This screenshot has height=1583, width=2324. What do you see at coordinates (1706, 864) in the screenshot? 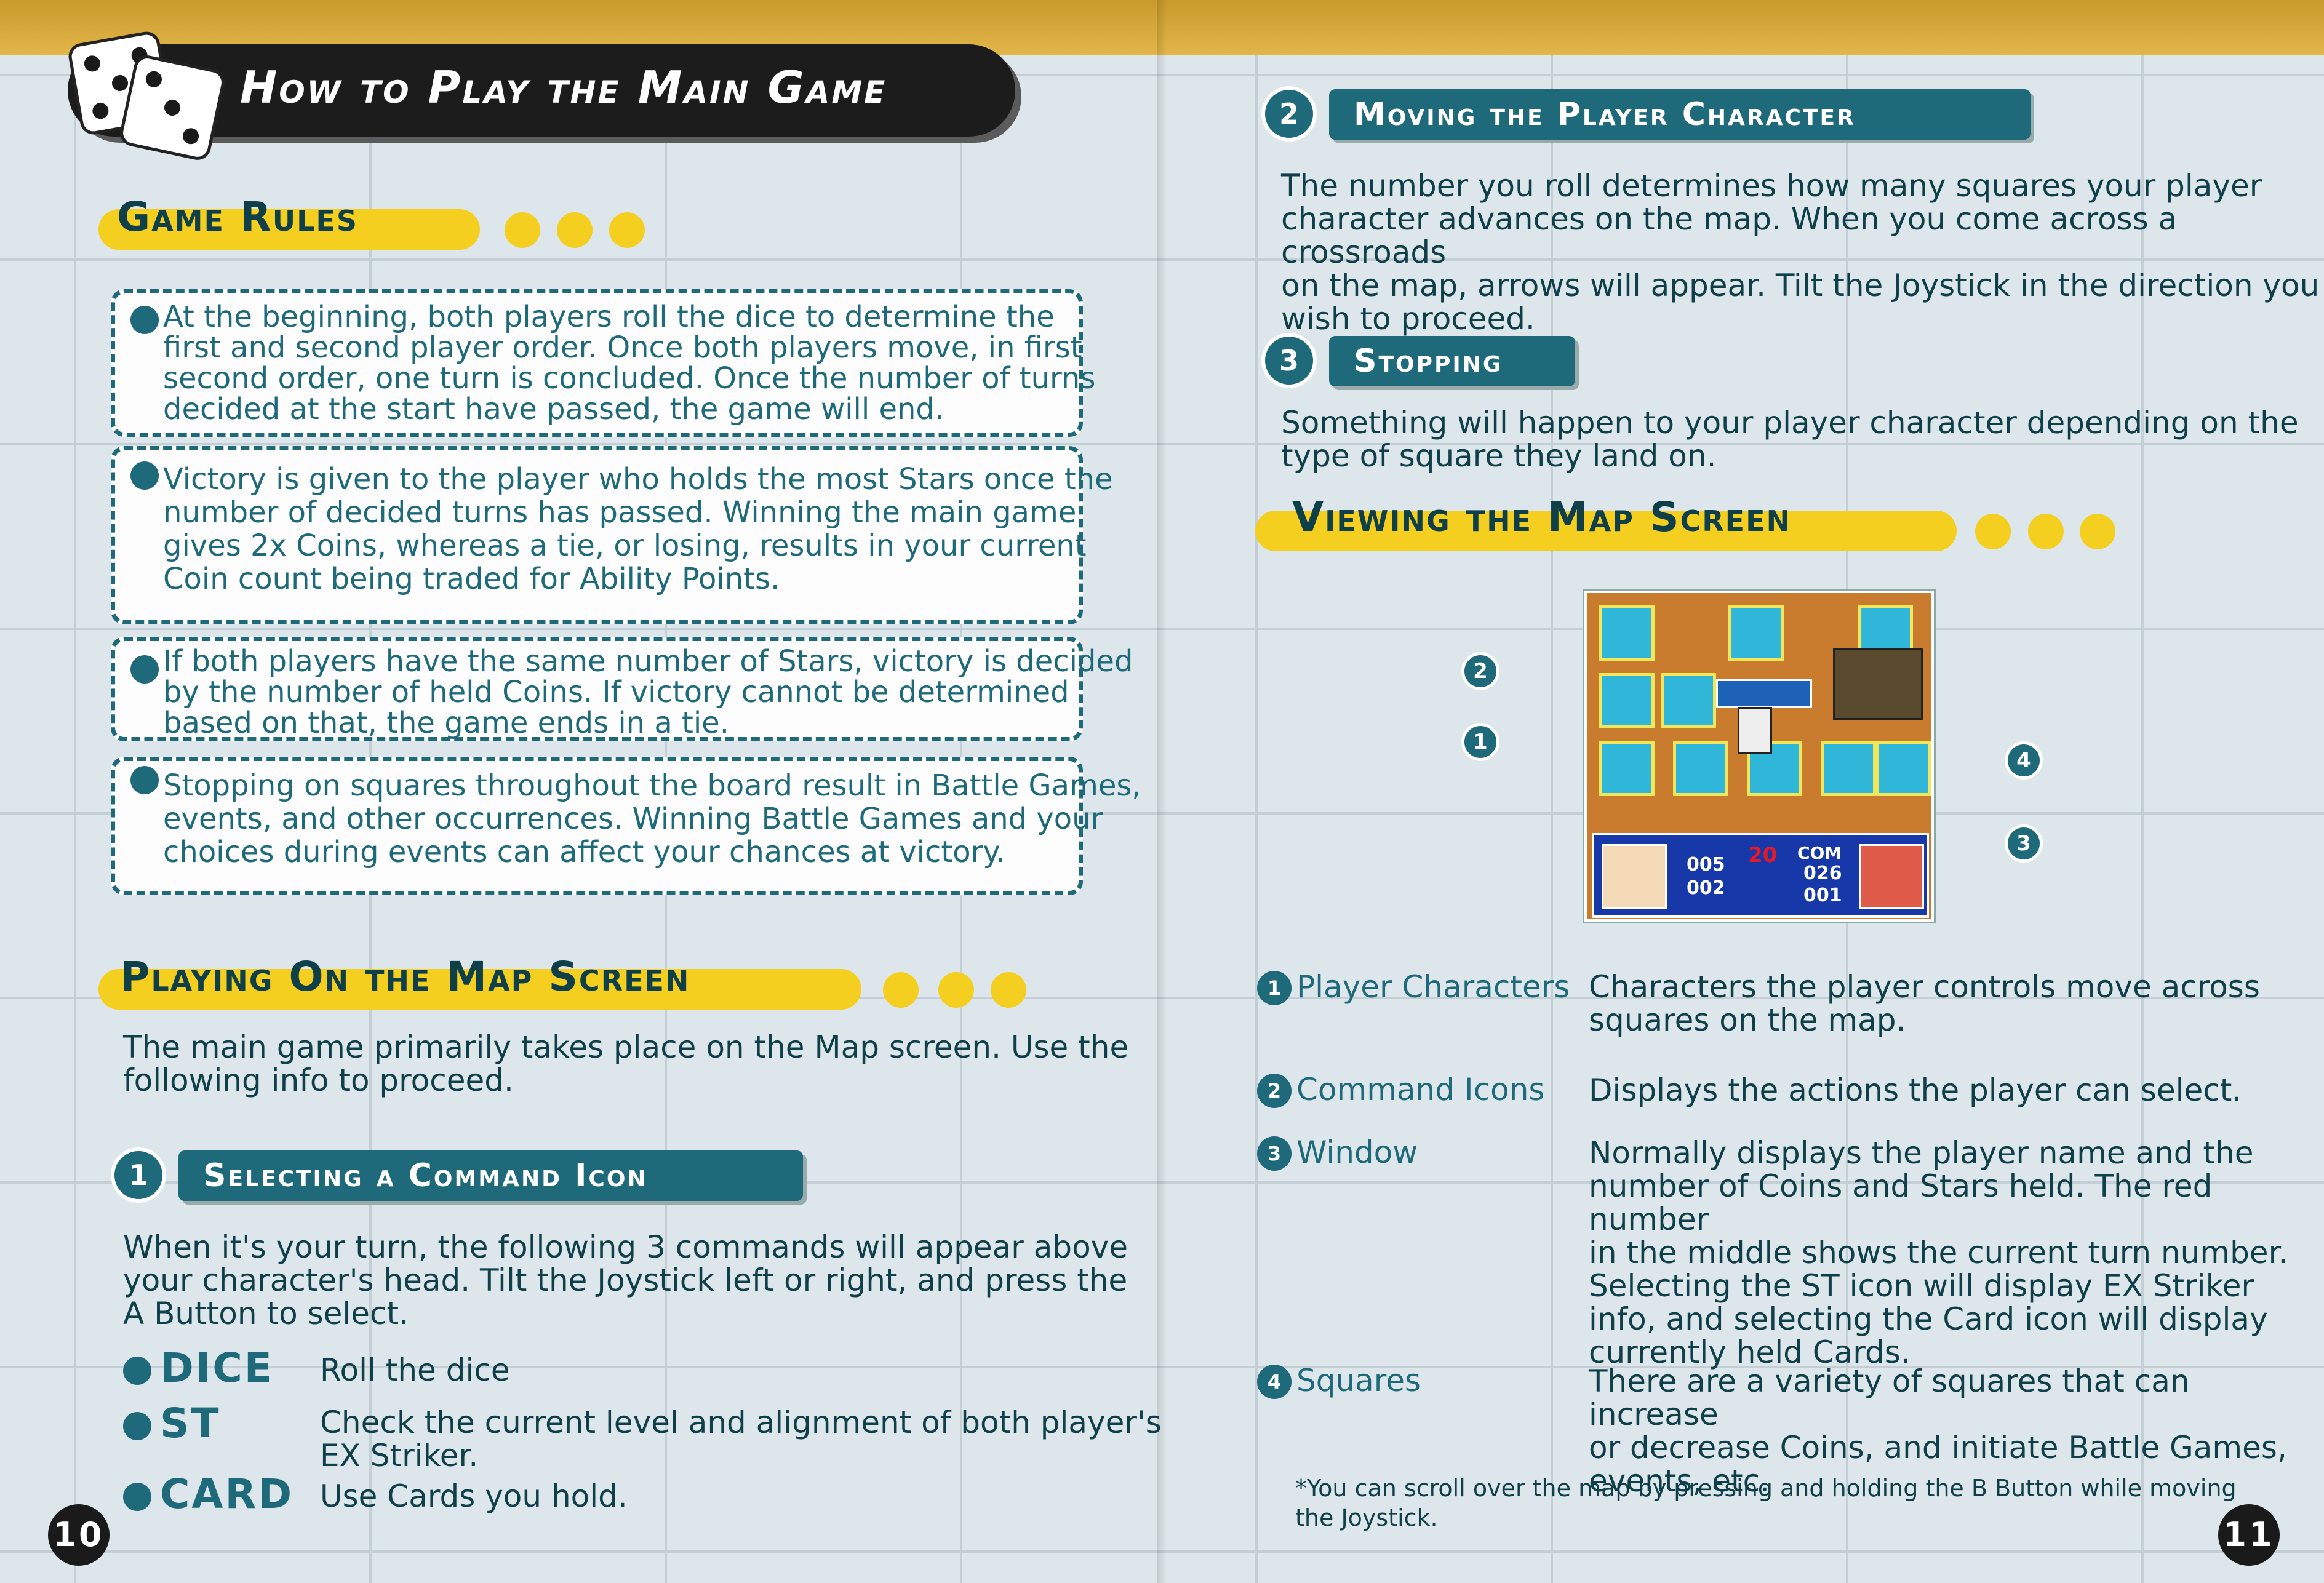
I see `left-coin-count: 005` at bounding box center [1706, 864].